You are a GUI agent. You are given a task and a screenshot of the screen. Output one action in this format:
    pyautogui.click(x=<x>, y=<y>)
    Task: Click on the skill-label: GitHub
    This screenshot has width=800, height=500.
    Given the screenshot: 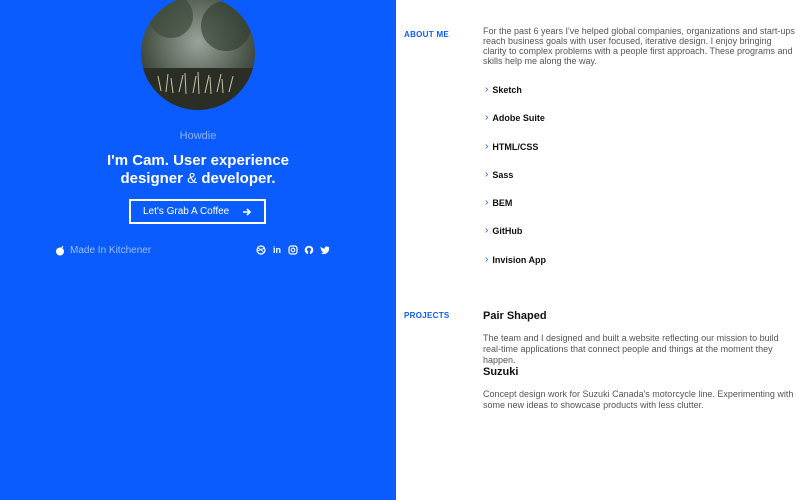 What is the action you would take?
    pyautogui.click(x=507, y=231)
    